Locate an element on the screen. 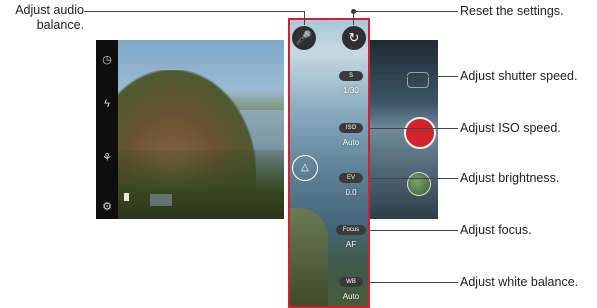 The height and width of the screenshot is (308, 597). highlight-frame is located at coordinates (329, 163).